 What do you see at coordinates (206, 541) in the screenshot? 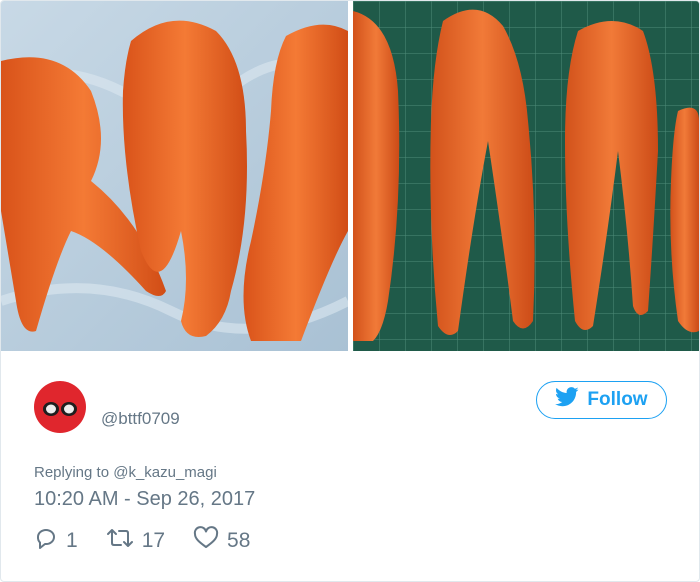
I see `heart-icon` at bounding box center [206, 541].